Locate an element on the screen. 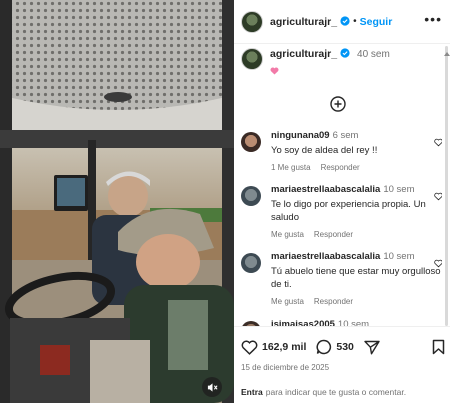 This screenshot has height=403, width=450. scroll-up-arrow-icon is located at coordinates (447, 54).